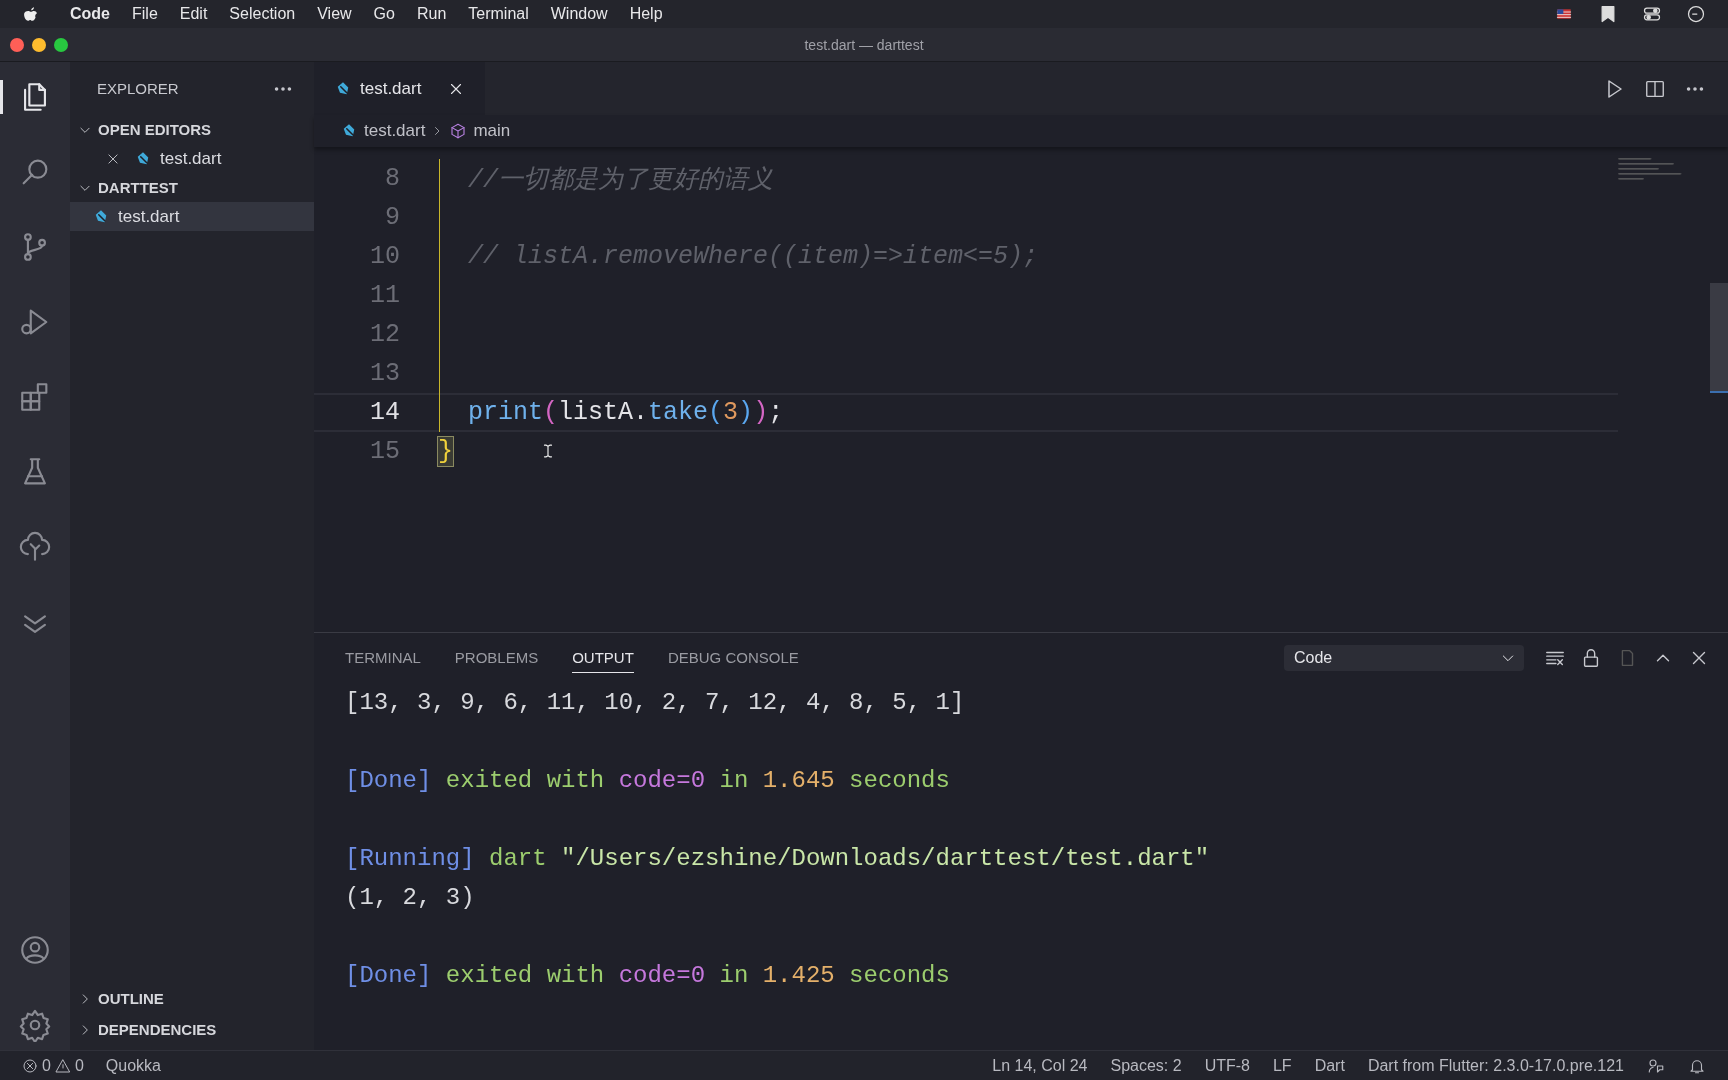 This screenshot has width=1728, height=1080. What do you see at coordinates (391, 88) in the screenshot?
I see `tab-label: test.dart` at bounding box center [391, 88].